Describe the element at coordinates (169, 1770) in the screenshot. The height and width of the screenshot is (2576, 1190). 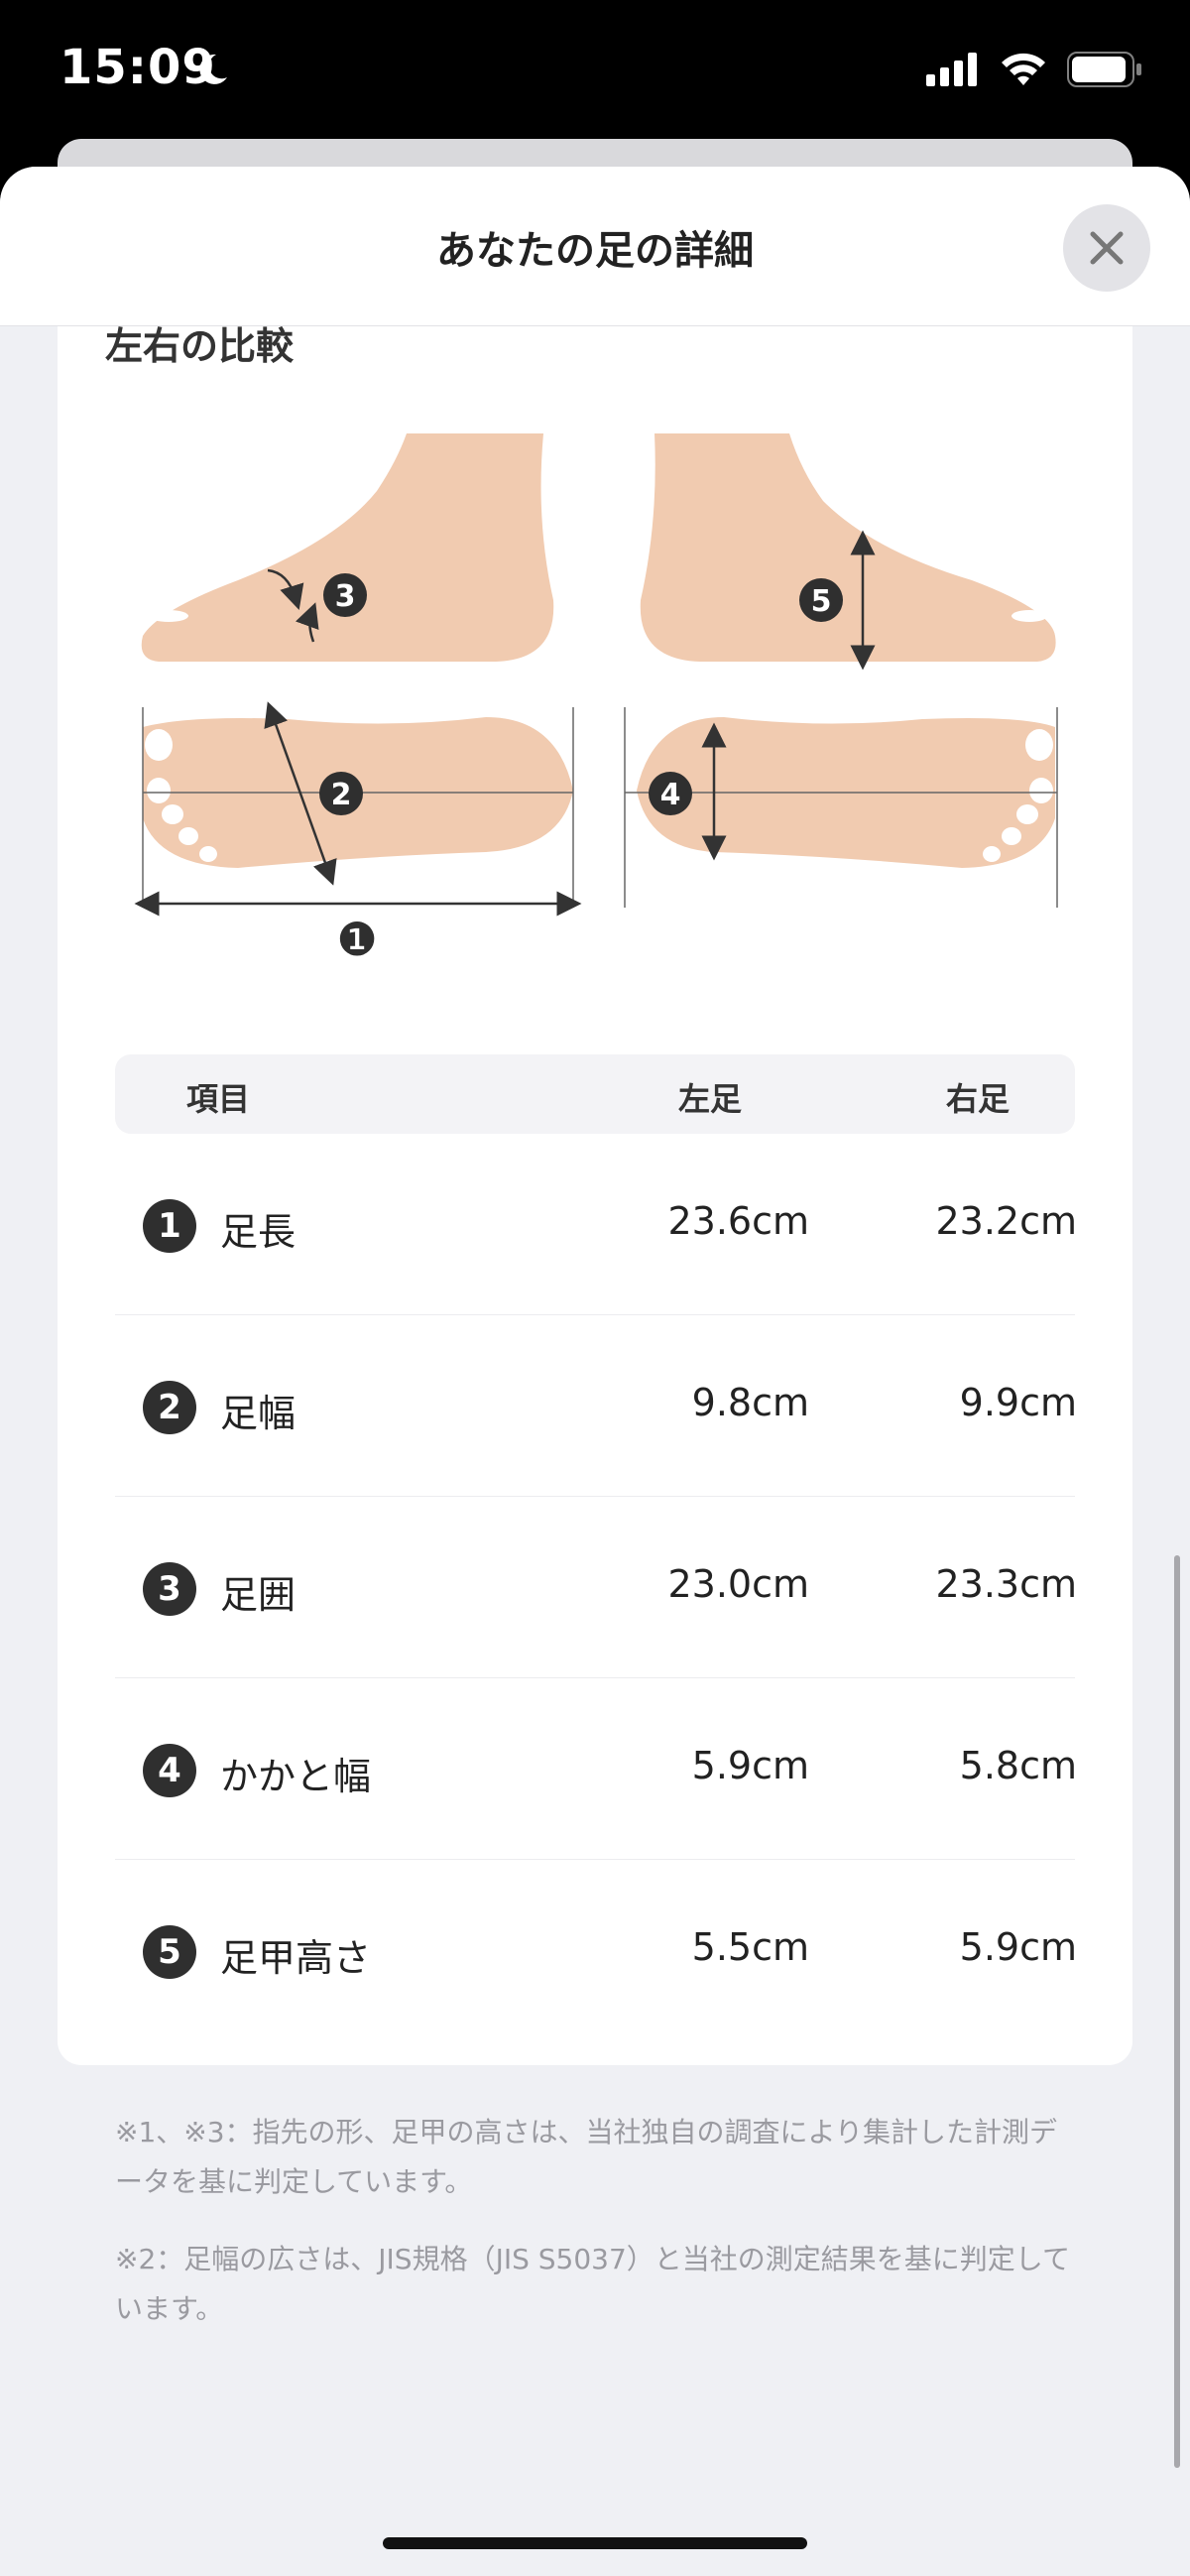
I see `row-number-badge: 4` at that location.